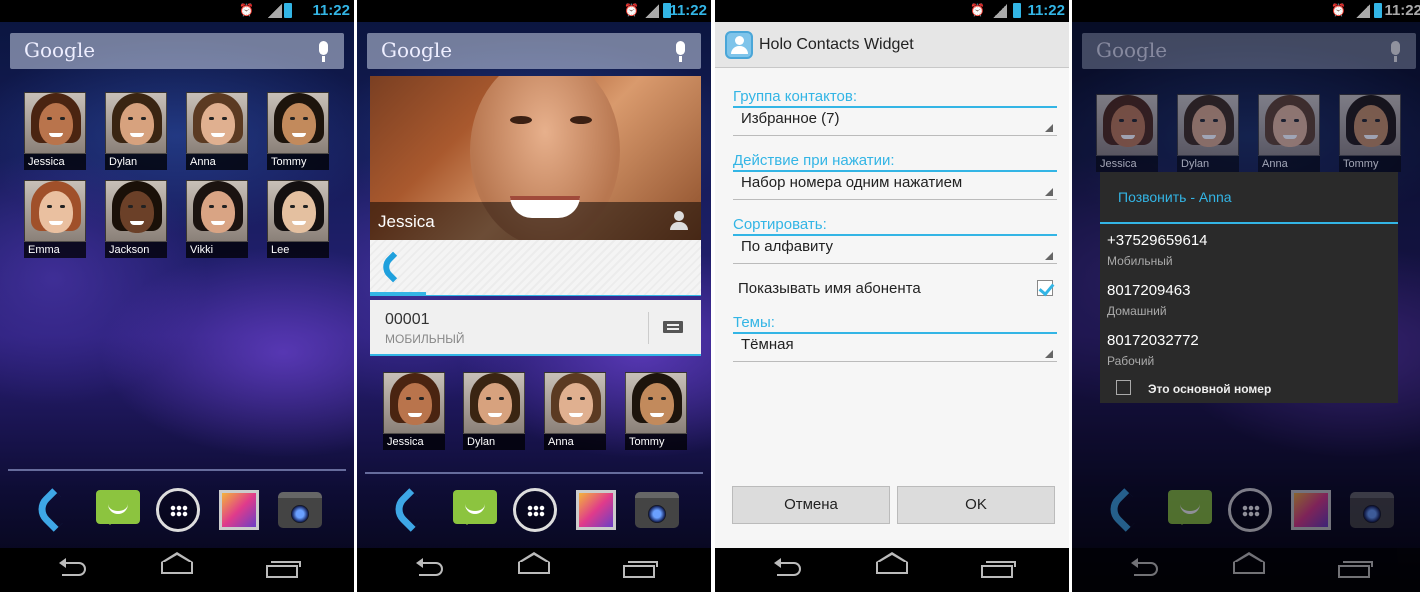  Describe the element at coordinates (895, 349) in the screenshot. I see `theme-spinner: Тёмная` at that location.